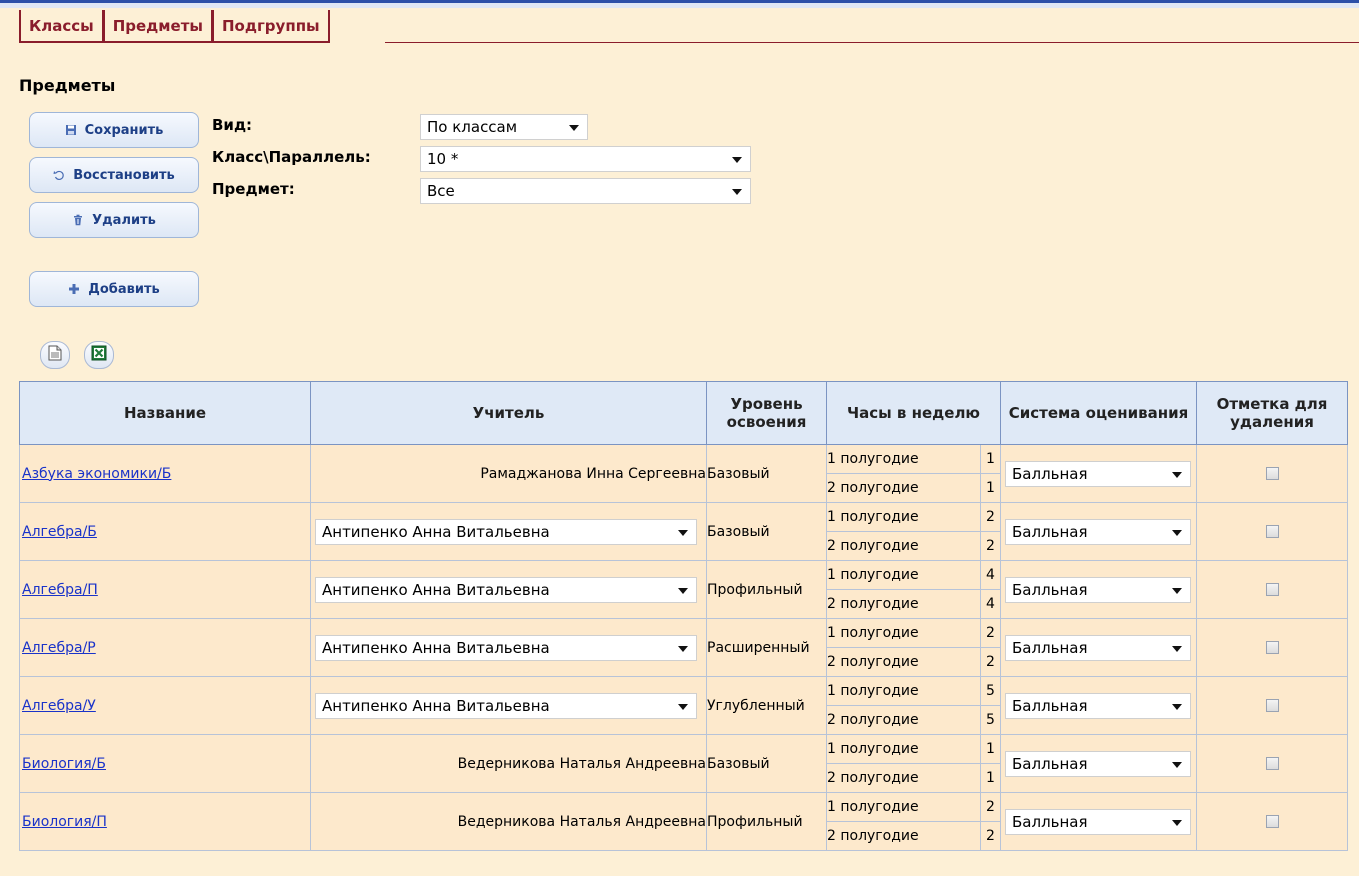  I want to click on delete-button-label: Удалить, so click(124, 220).